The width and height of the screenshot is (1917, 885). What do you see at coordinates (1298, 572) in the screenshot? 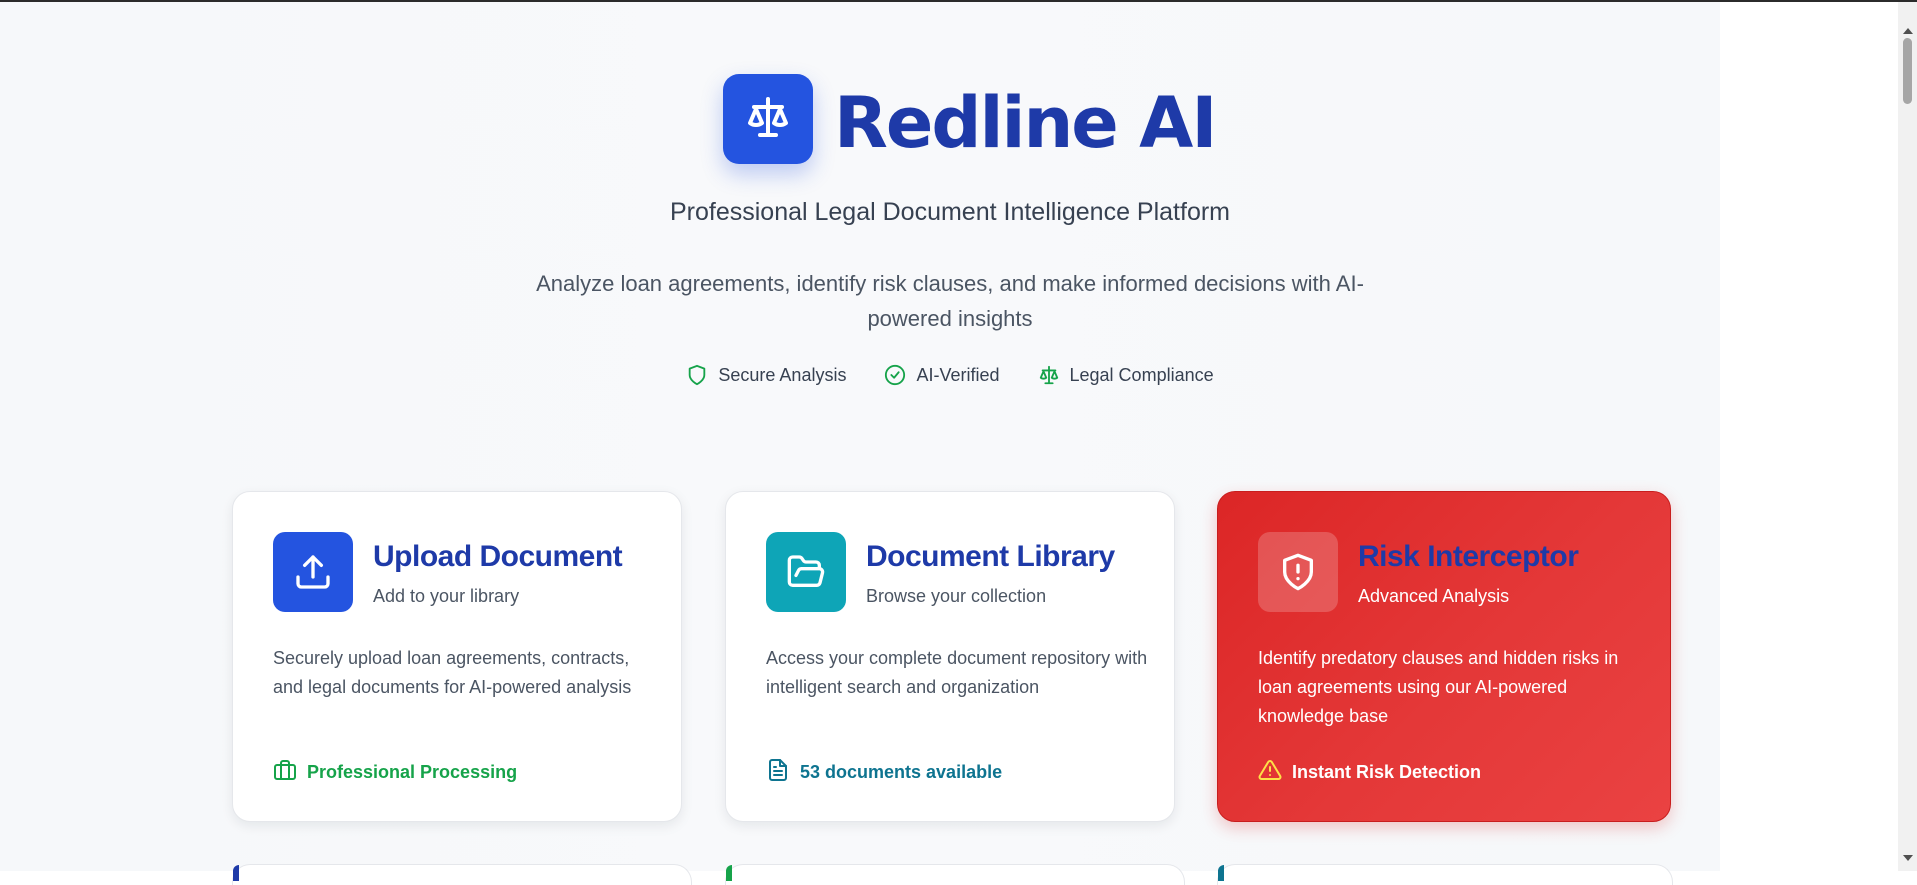
I see `shield-alert-icon` at bounding box center [1298, 572].